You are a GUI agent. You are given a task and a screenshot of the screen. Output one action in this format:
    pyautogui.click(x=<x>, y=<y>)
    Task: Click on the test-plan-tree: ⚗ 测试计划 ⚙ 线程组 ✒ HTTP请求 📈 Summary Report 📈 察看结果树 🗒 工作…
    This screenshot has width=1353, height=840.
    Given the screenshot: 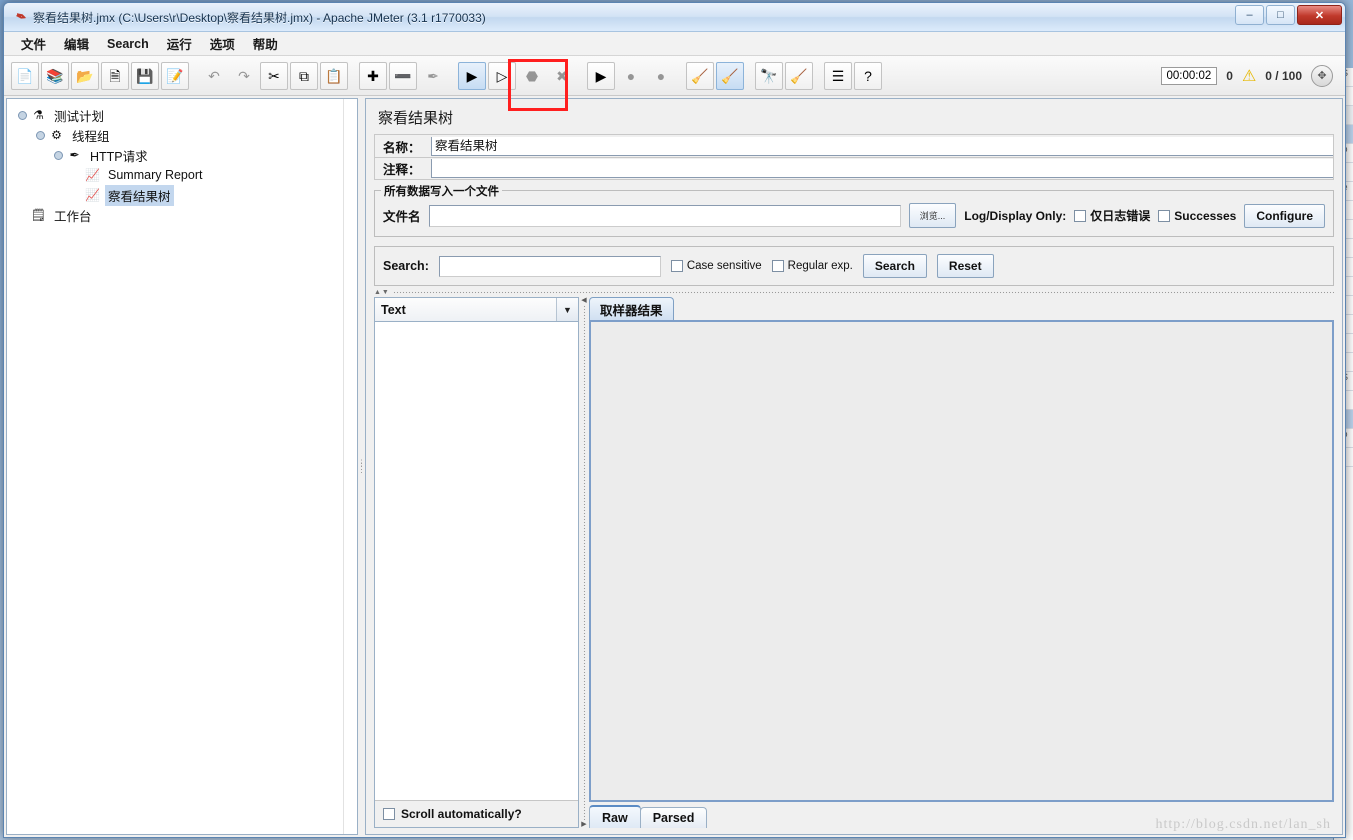 What is the action you would take?
    pyautogui.click(x=182, y=165)
    